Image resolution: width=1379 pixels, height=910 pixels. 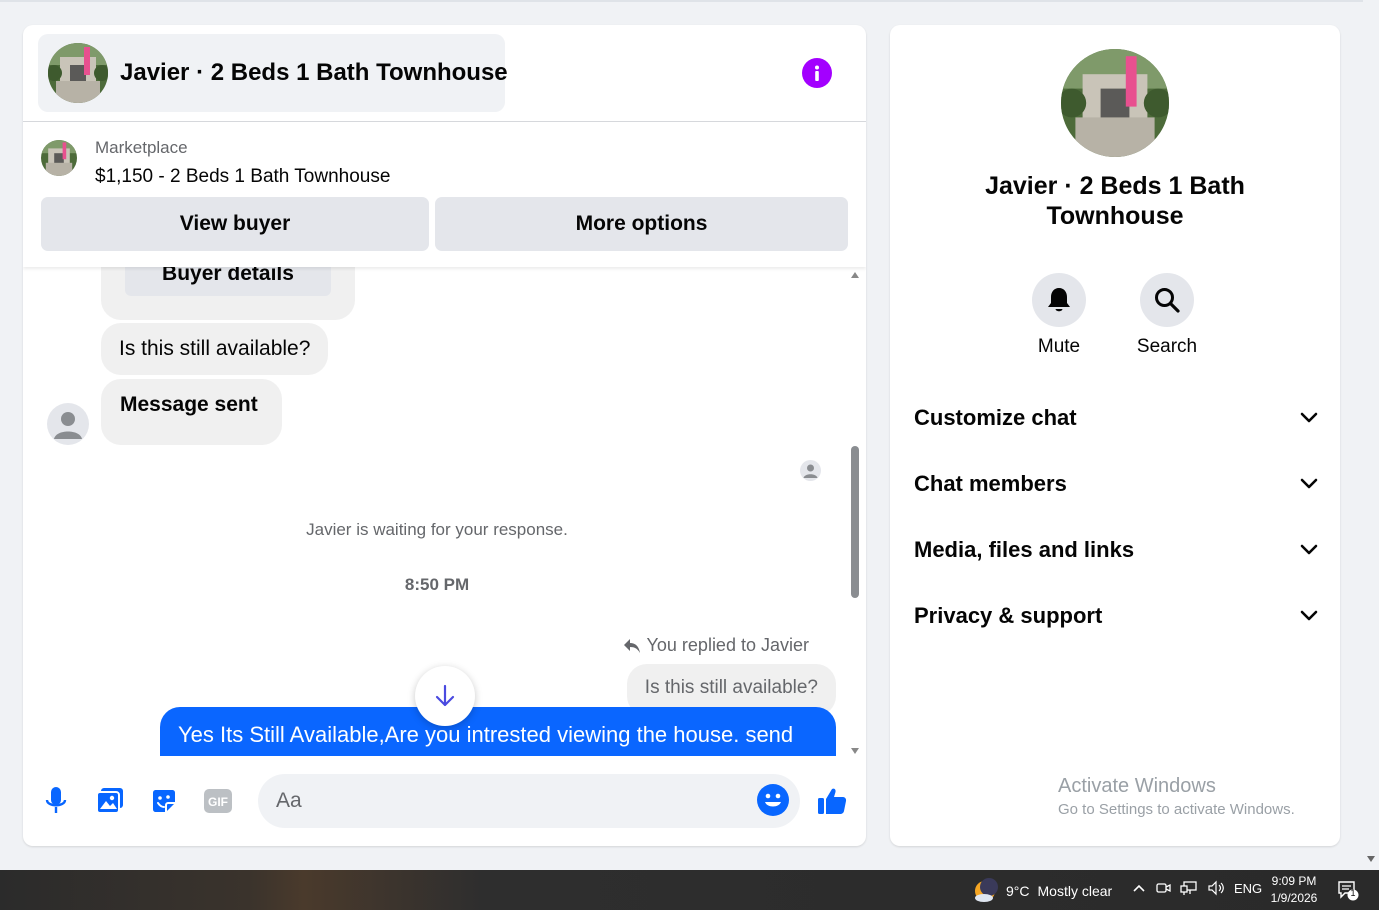 I want to click on microphone-icon, so click(x=56, y=801).